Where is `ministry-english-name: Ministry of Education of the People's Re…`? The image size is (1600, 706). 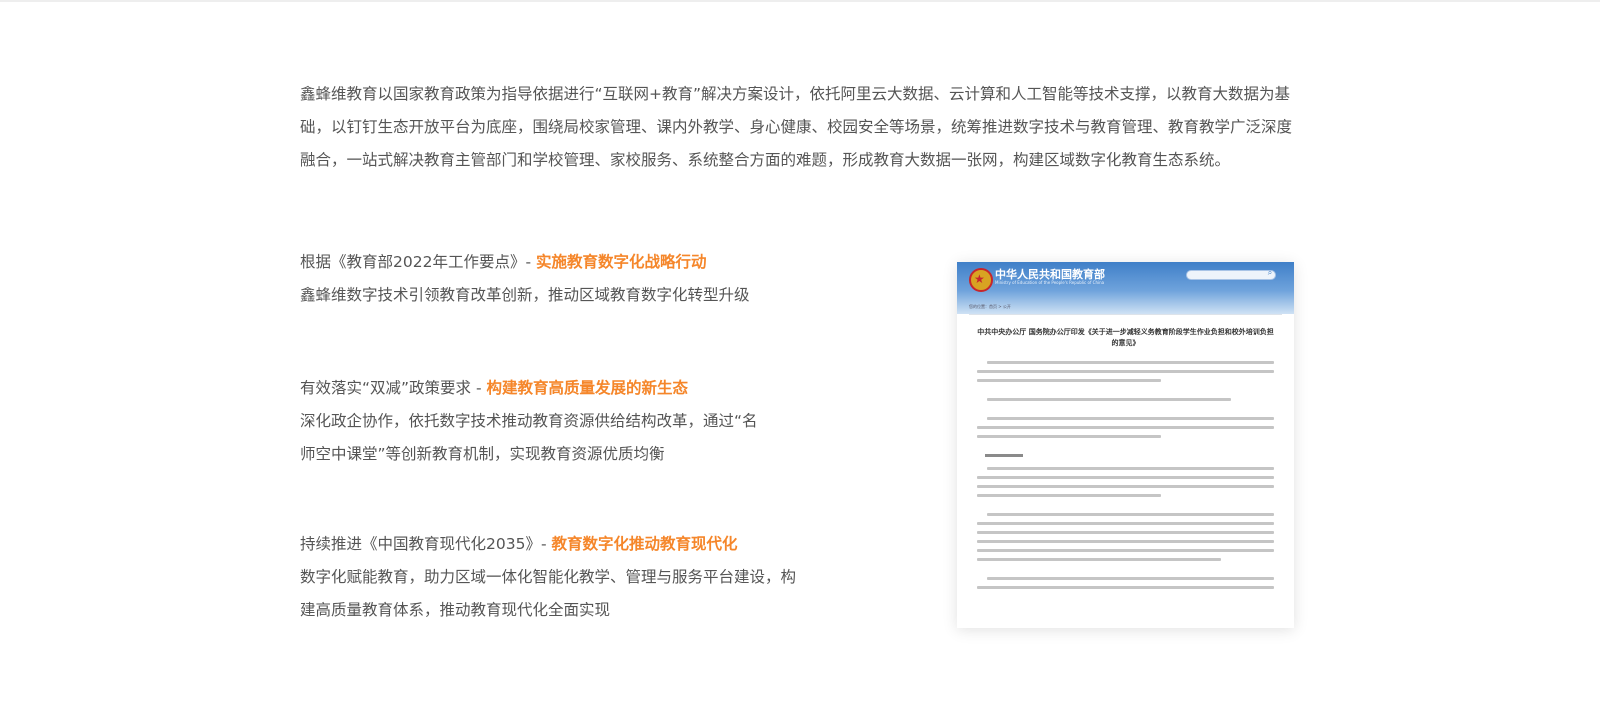 ministry-english-name: Ministry of Education of the People's Re… is located at coordinates (1050, 282).